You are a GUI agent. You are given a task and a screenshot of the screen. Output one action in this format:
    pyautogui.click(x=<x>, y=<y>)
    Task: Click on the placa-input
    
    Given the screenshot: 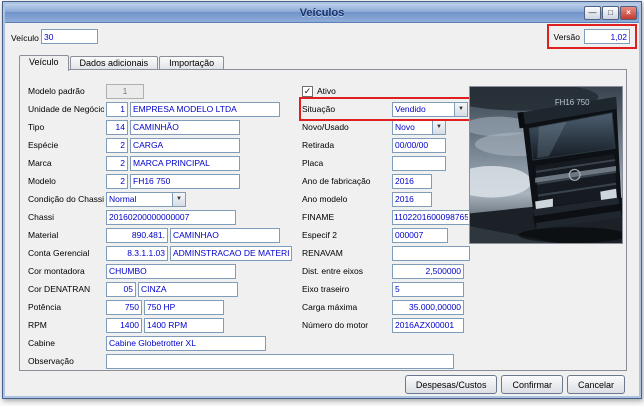 What is the action you would take?
    pyautogui.click(x=419, y=163)
    